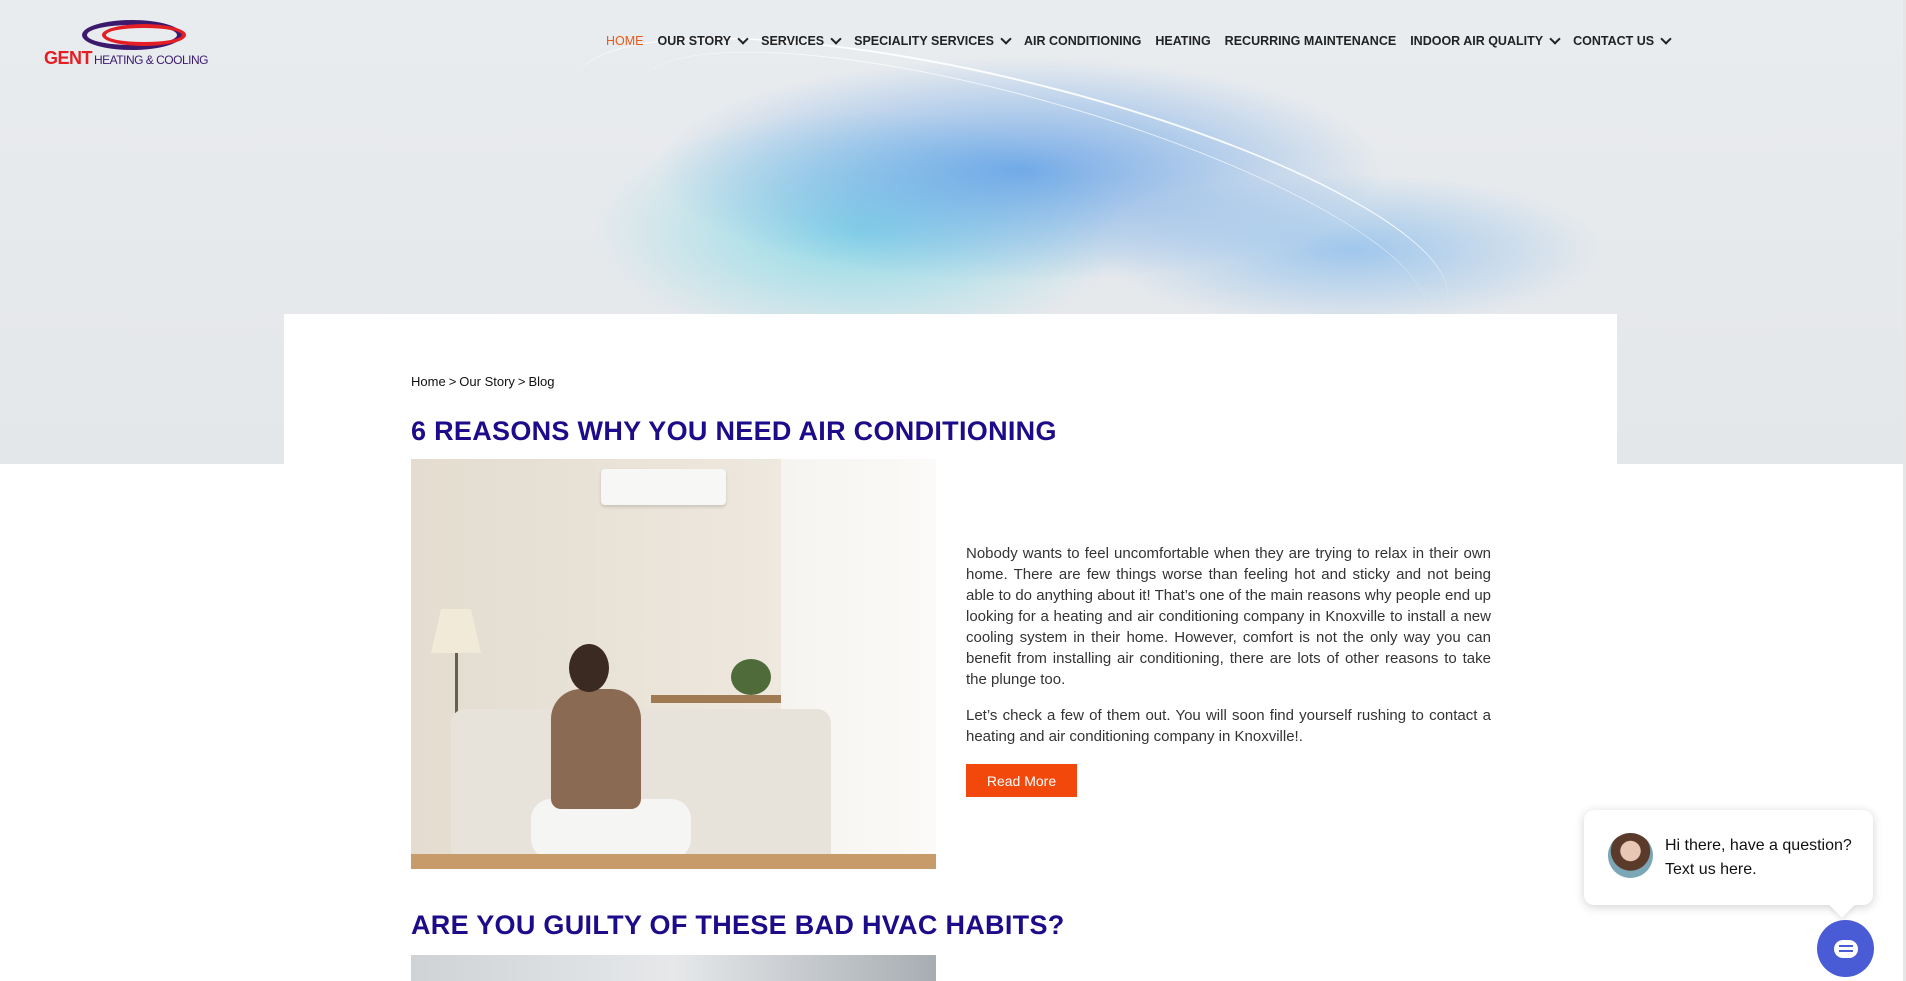 The height and width of the screenshot is (981, 1906). I want to click on nav-label: RECURRING MAINTENANCE, so click(1310, 41).